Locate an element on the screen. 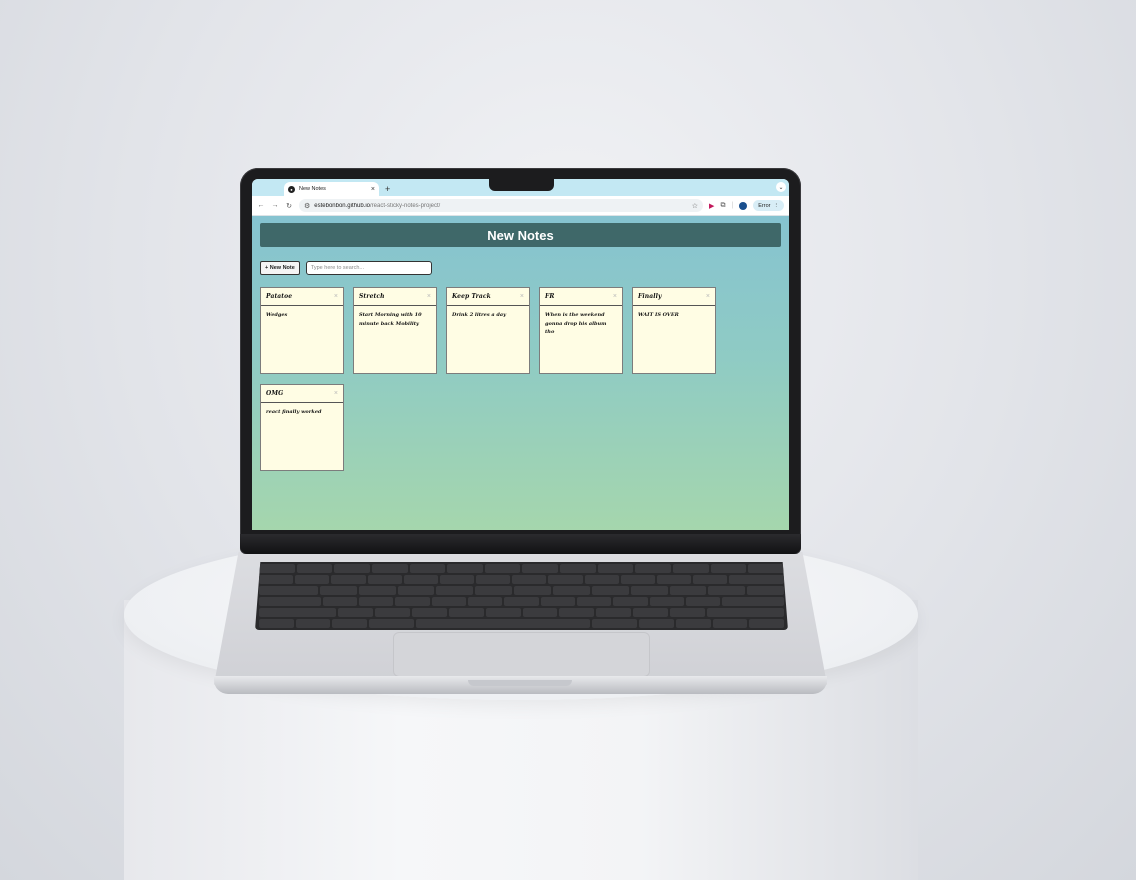 Image resolution: width=1136 pixels, height=880 pixels. laptop-base-notch is located at coordinates (520, 683).